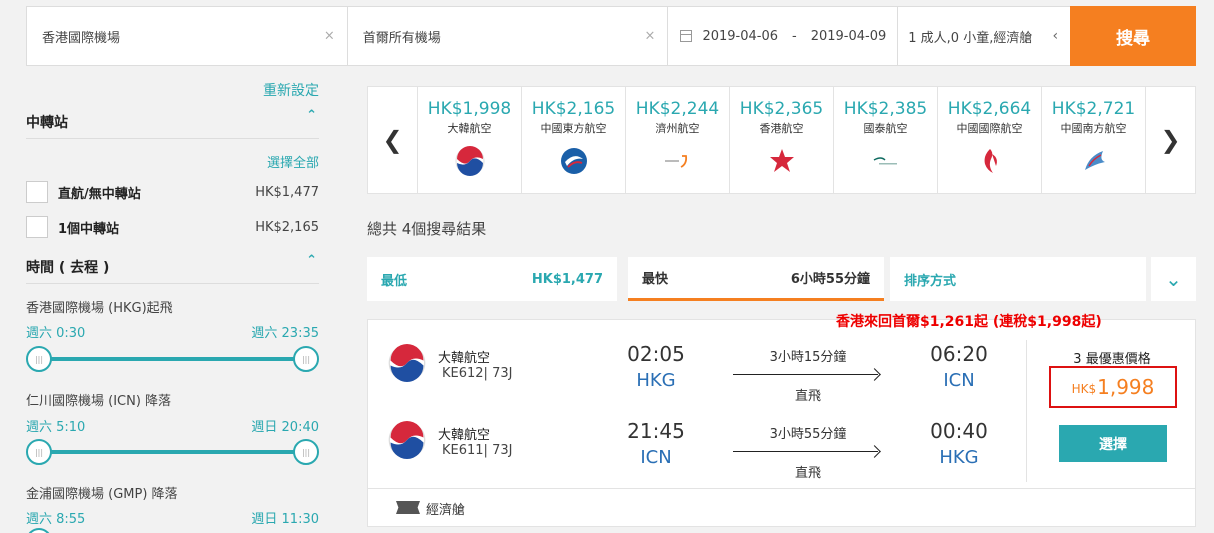  I want to click on china-eastern-logo-icon, so click(573, 161).